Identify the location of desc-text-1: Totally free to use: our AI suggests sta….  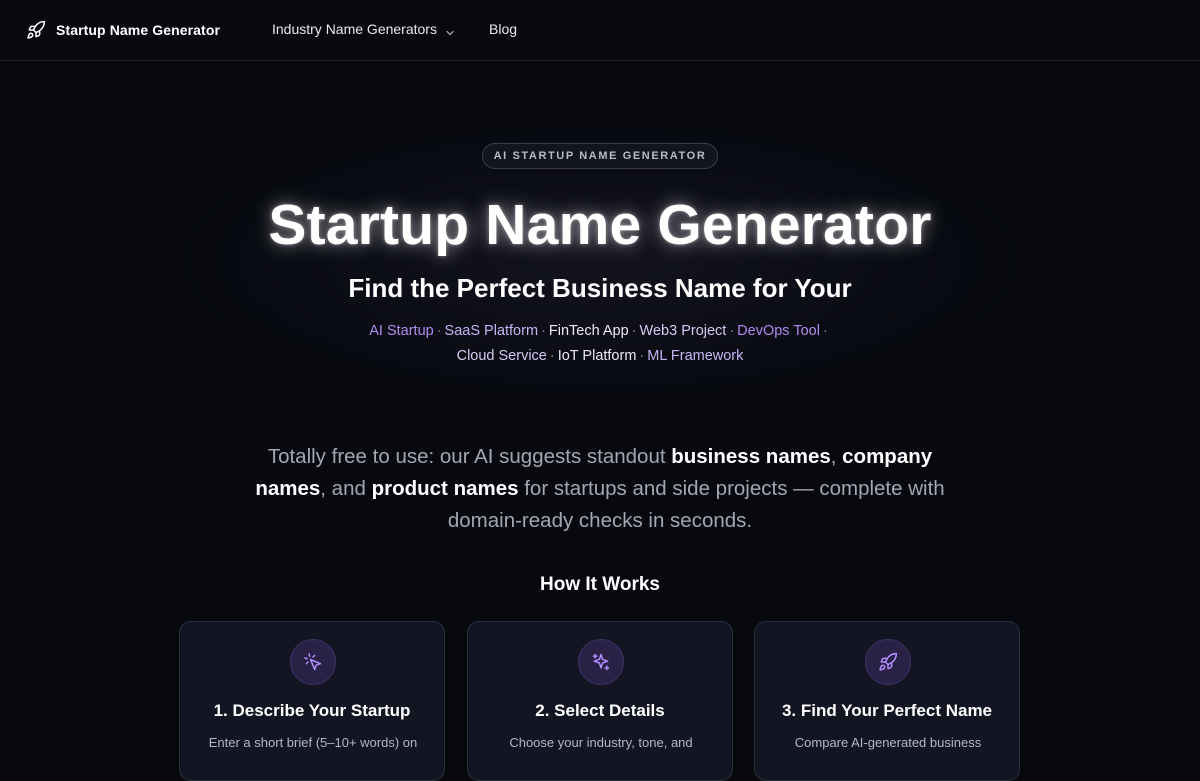
(469, 456).